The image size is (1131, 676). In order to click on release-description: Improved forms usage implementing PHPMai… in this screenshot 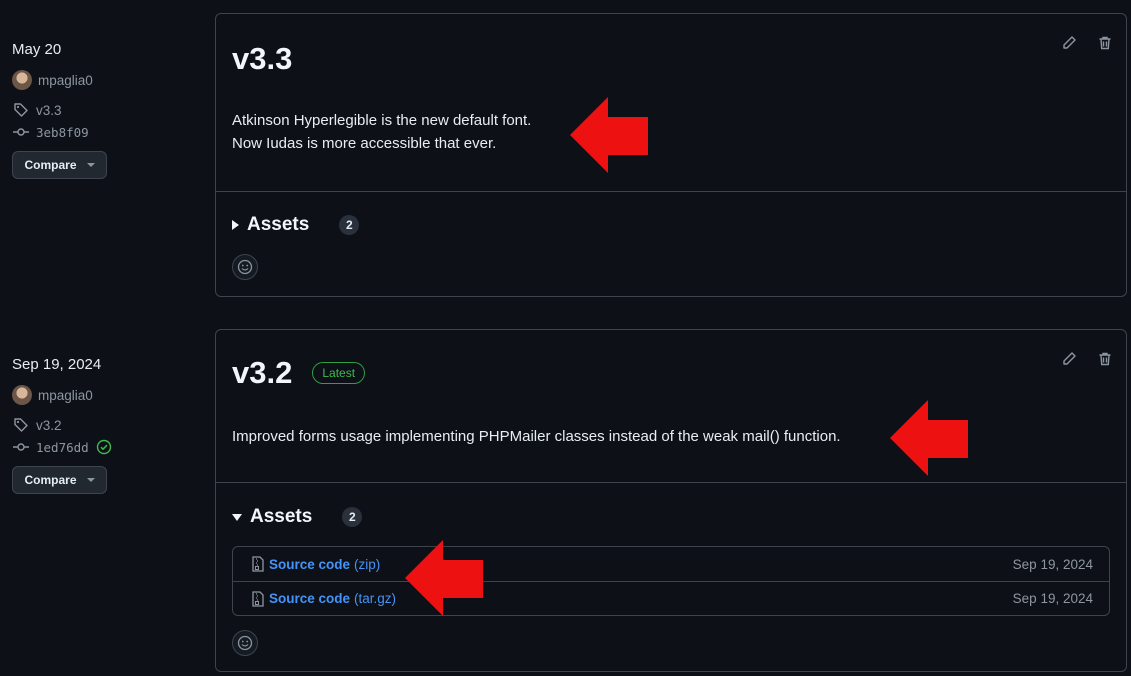, I will do `click(671, 436)`.